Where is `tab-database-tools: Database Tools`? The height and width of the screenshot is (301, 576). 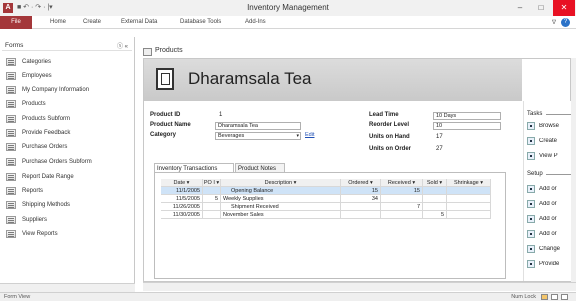
tab-database-tools: Database Tools is located at coordinates (200, 22).